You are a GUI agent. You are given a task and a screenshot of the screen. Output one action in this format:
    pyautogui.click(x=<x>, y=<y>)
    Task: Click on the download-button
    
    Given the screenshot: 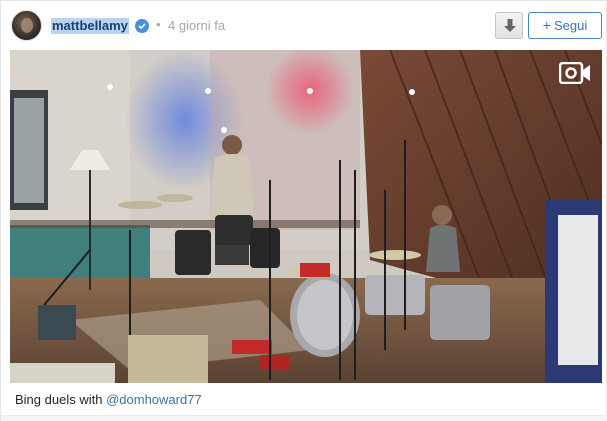 What is the action you would take?
    pyautogui.click(x=509, y=25)
    